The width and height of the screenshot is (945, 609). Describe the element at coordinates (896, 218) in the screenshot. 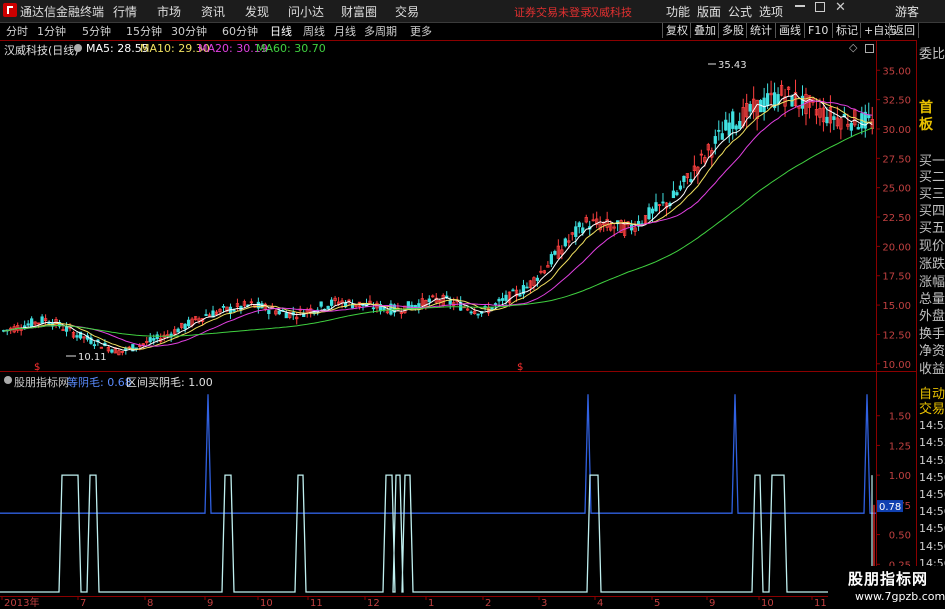

I see `price-tick-label: 22.50` at that location.